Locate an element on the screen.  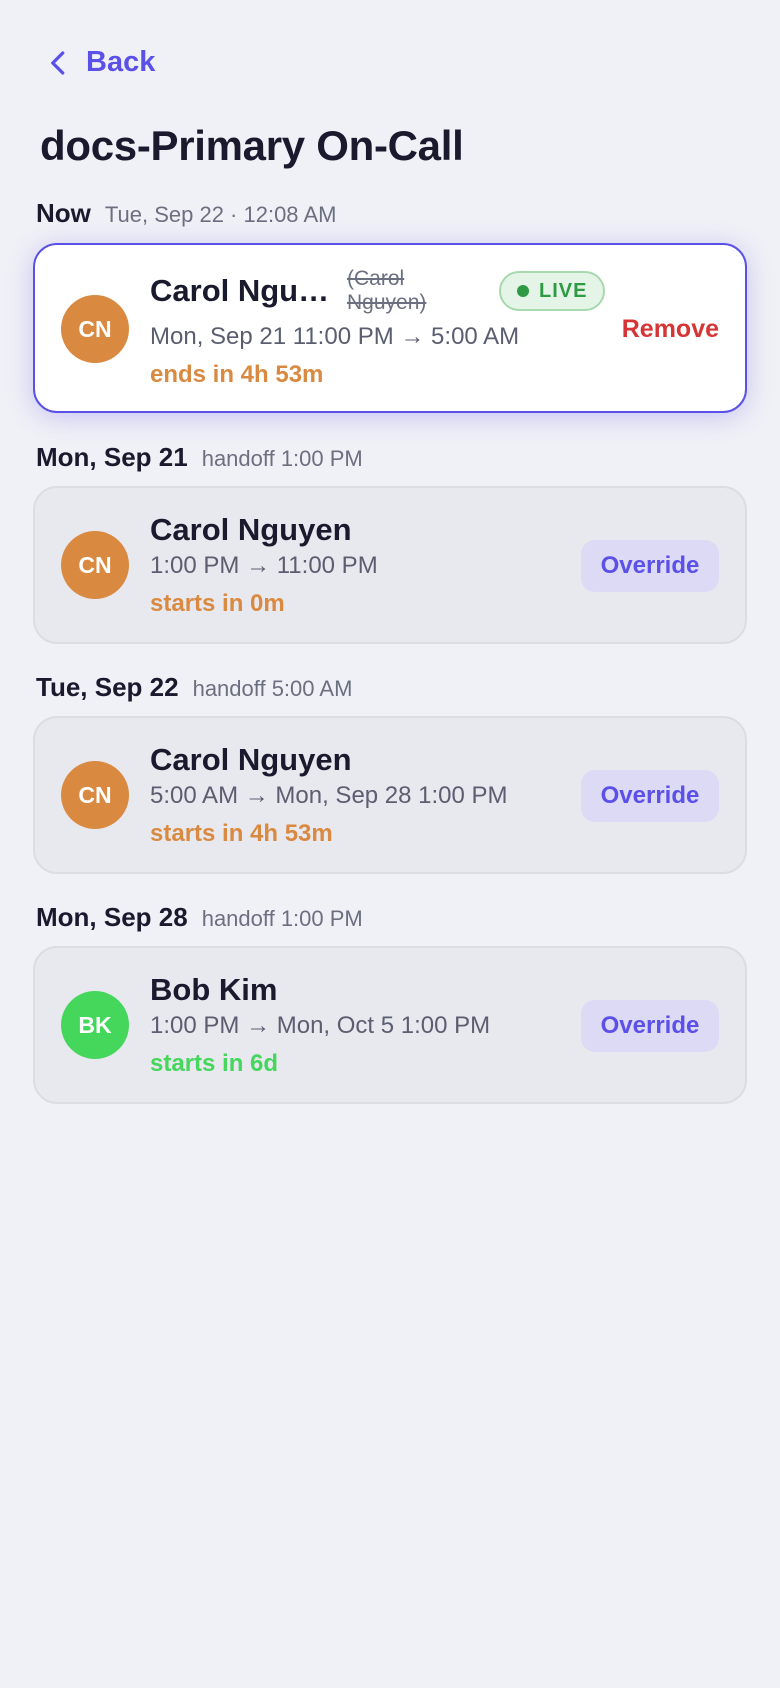
shift-time-range: 5:00 AM → Mon, Sep 28 1:00 PM is located at coordinates (329, 795).